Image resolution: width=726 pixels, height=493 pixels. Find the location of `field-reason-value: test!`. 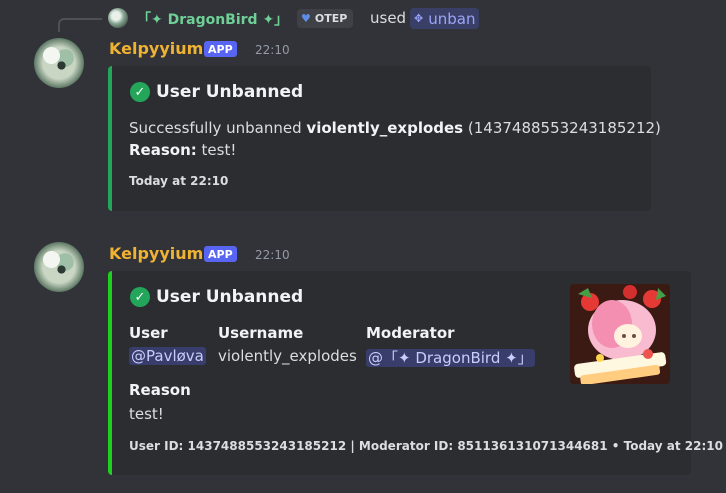

field-reason-value: test! is located at coordinates (146, 414).